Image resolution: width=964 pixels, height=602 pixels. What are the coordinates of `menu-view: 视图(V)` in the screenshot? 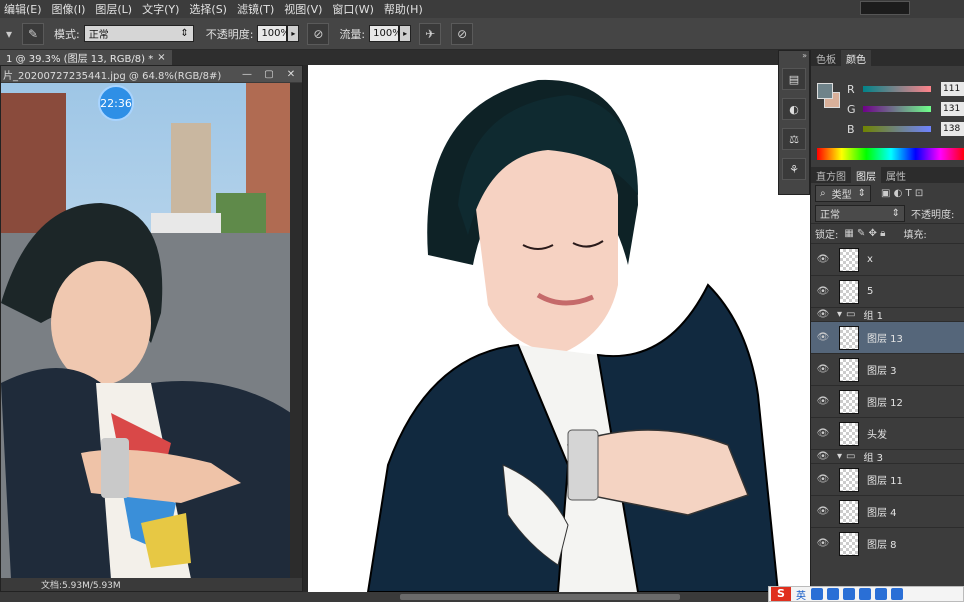 It's located at (303, 9).